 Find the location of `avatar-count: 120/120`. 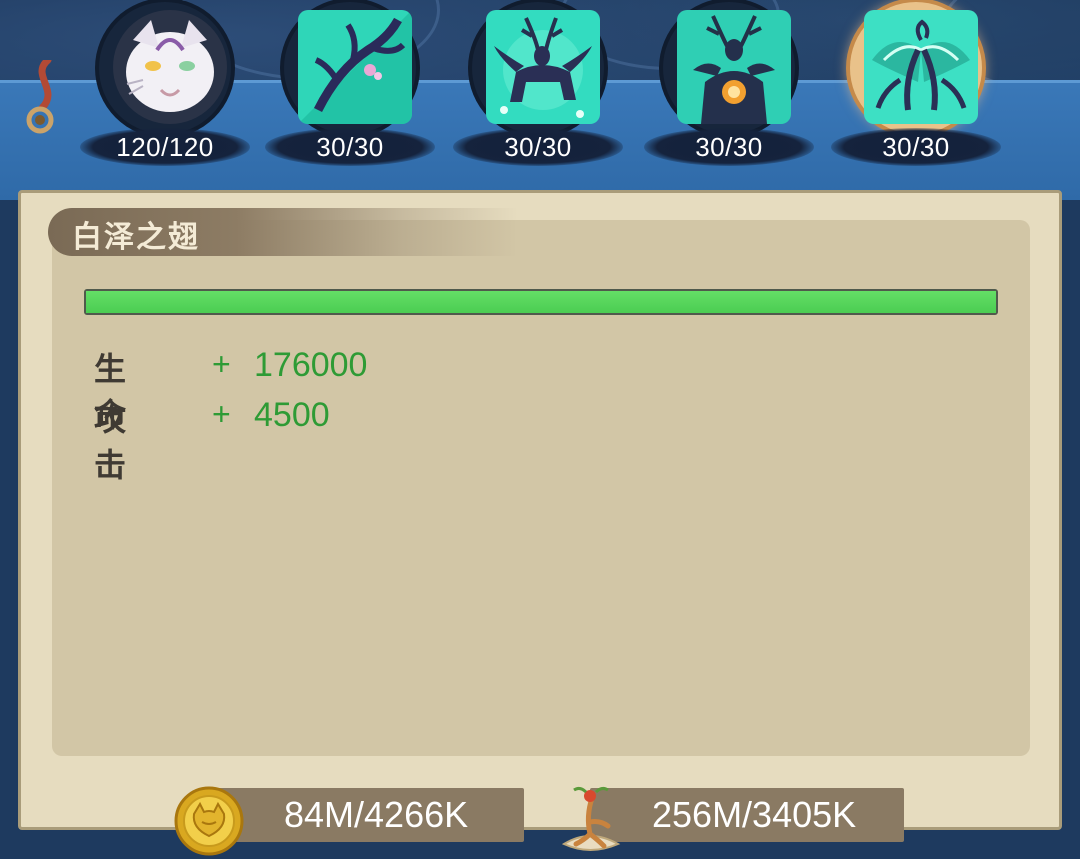

avatar-count: 120/120 is located at coordinates (165, 147).